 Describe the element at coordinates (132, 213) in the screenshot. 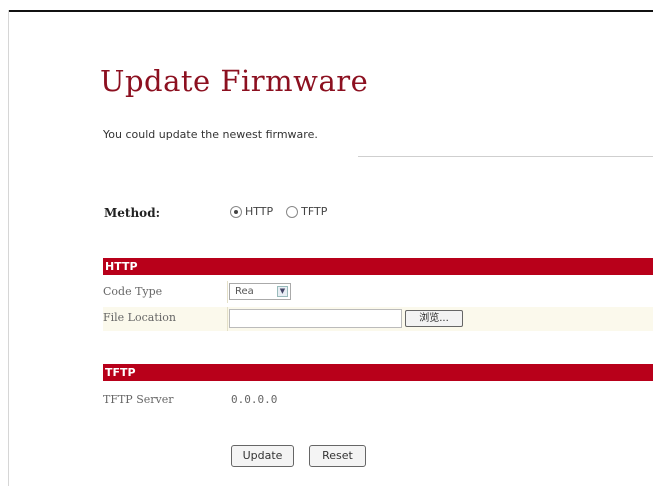

I see `method-label: Method:` at that location.